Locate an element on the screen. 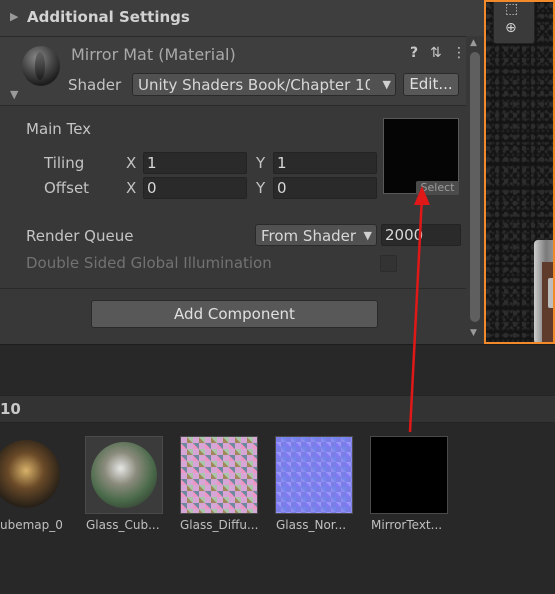 Image resolution: width=555 pixels, height=594 pixels. transform-tool-icon: ⊕ is located at coordinates (511, 28).